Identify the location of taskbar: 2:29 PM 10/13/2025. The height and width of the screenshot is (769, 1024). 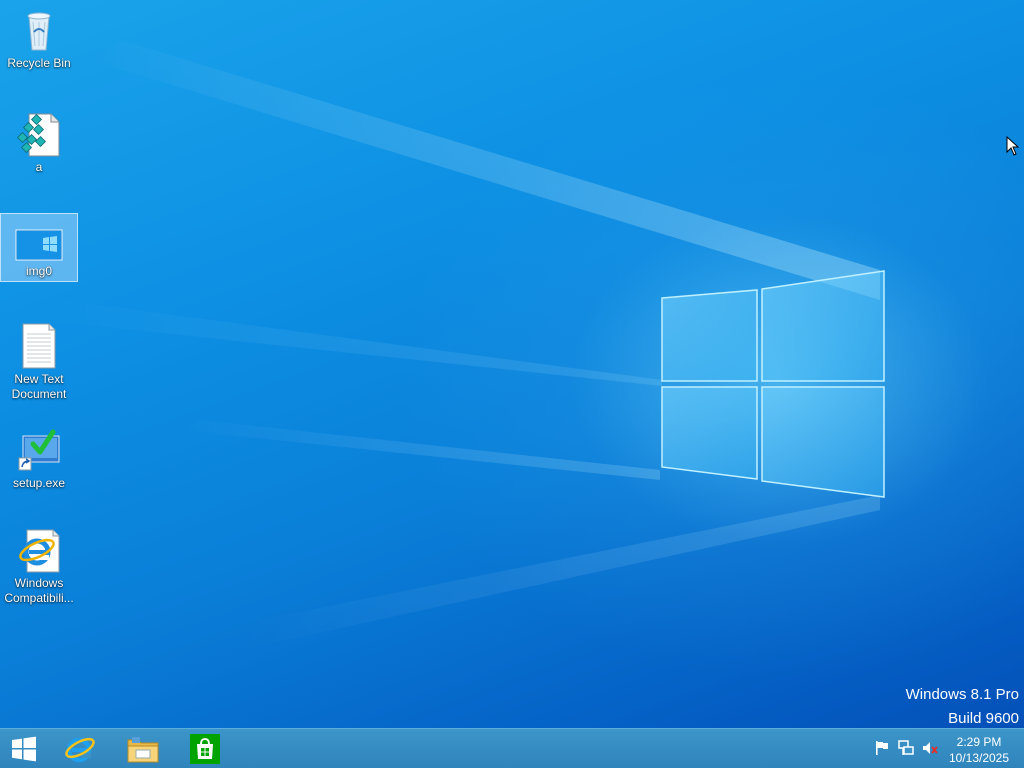
(512, 748).